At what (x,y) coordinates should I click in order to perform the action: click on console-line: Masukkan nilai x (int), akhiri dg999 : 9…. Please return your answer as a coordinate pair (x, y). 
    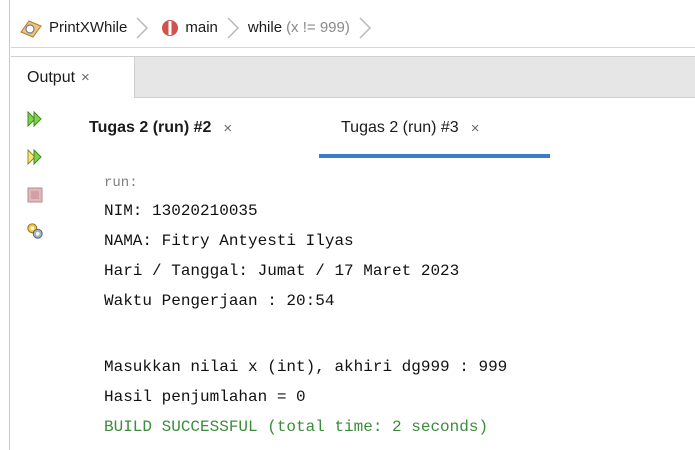
    Looking at the image, I should click on (306, 367).